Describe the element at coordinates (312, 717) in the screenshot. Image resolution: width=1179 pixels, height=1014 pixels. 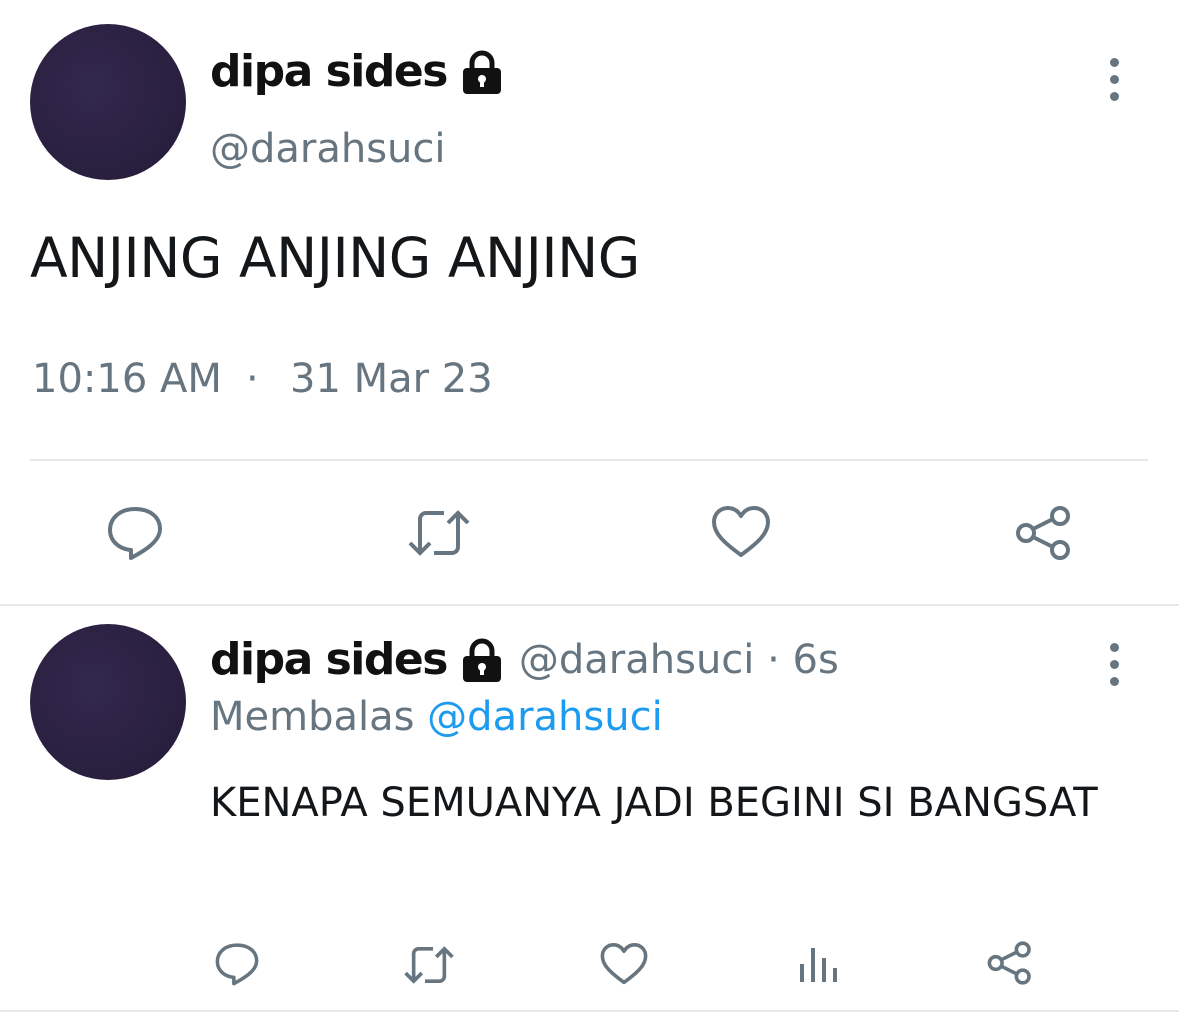
I see `replying-label: Membalas` at that location.